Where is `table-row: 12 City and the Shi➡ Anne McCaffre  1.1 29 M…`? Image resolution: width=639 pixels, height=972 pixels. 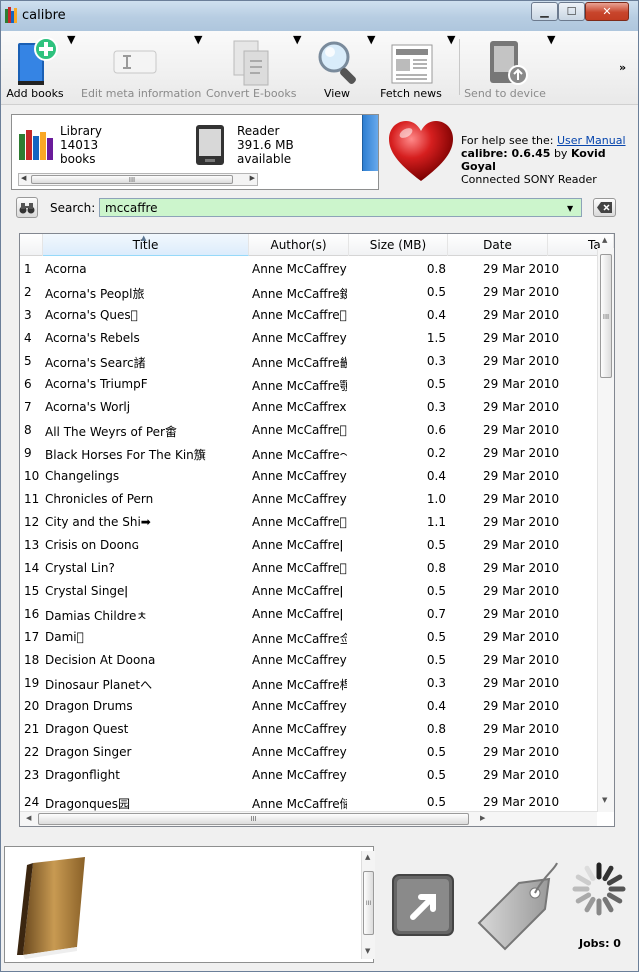
table-row: 12 City and the Shi➡ Anne McCaffre  1.1 29 M… is located at coordinates (308, 521).